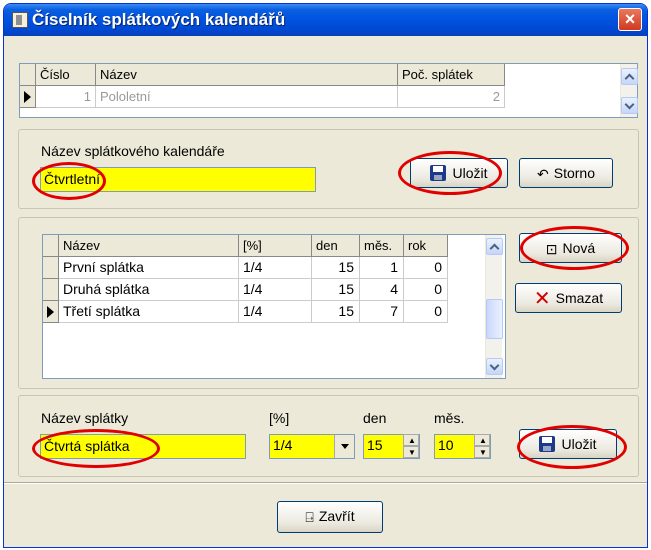 The height and width of the screenshot is (550, 651). What do you see at coordinates (325, 20) in the screenshot?
I see `title-bar: Číselník splátkových kalendářů ×` at bounding box center [325, 20].